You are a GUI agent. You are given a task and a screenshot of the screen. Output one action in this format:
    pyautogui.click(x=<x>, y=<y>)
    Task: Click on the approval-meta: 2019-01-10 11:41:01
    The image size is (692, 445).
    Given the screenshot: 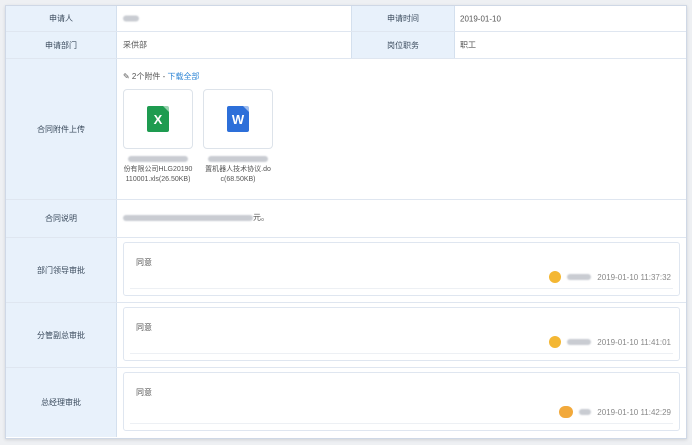 What is the action you would take?
    pyautogui.click(x=610, y=342)
    